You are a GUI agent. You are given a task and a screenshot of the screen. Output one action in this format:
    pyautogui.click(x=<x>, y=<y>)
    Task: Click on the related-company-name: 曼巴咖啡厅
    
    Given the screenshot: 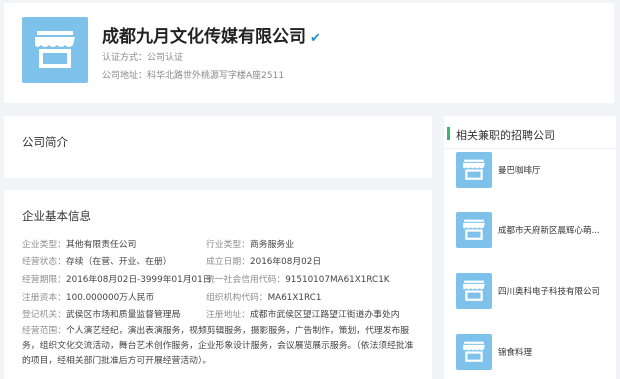 What is the action you would take?
    pyautogui.click(x=519, y=170)
    